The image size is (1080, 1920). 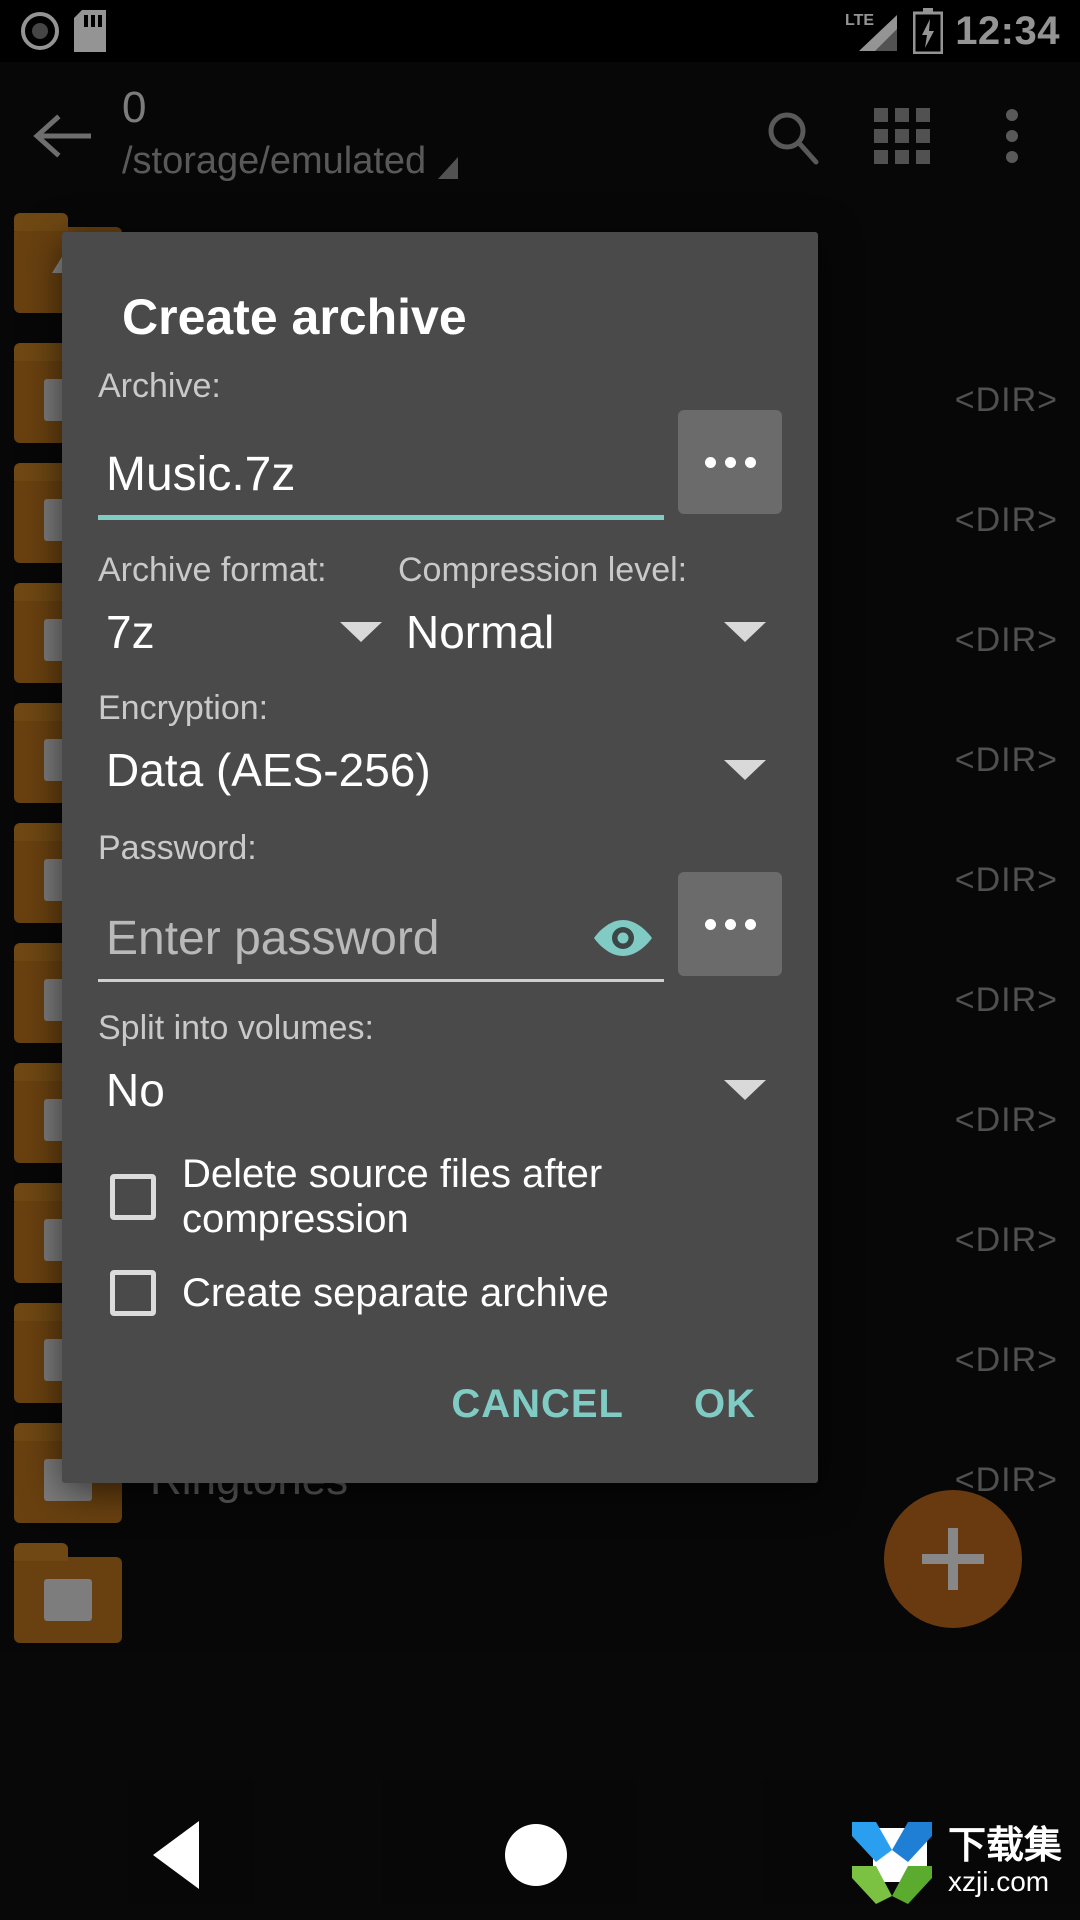 What do you see at coordinates (623, 938) in the screenshot?
I see `eye-icon` at bounding box center [623, 938].